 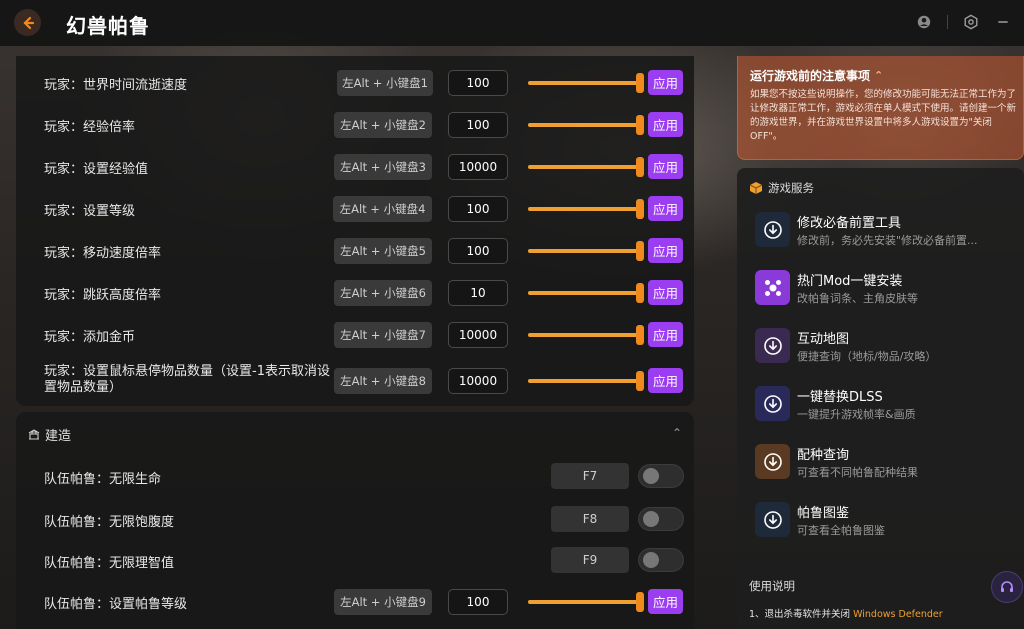 I want to click on user-circle-icon, so click(x=924, y=22).